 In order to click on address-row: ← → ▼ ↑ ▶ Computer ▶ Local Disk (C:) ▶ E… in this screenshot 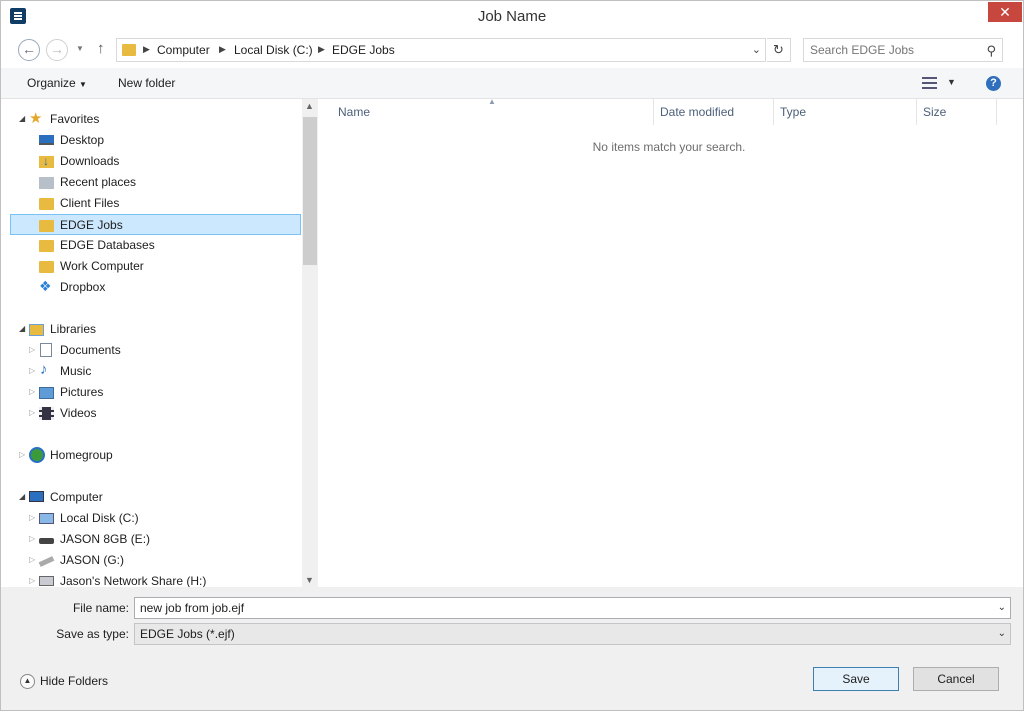, I will do `click(512, 50)`.